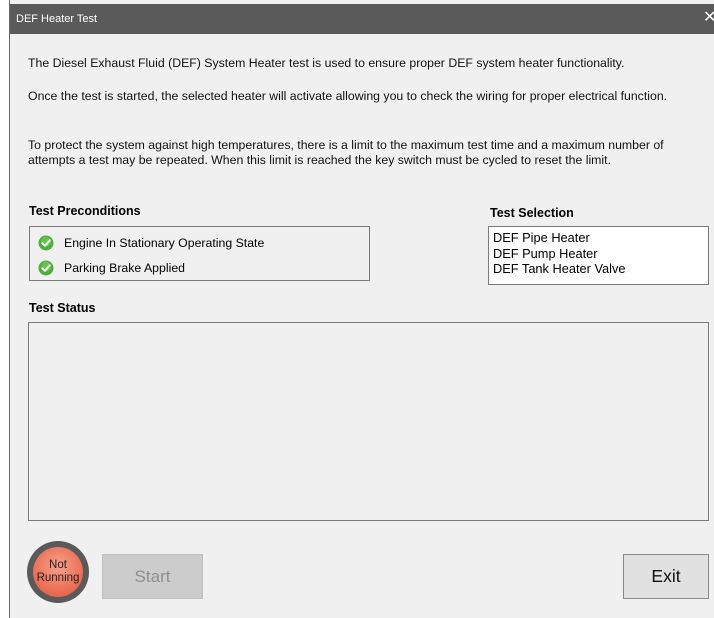  What do you see at coordinates (532, 213) in the screenshot?
I see `test-selection-heading: Test Selection` at bounding box center [532, 213].